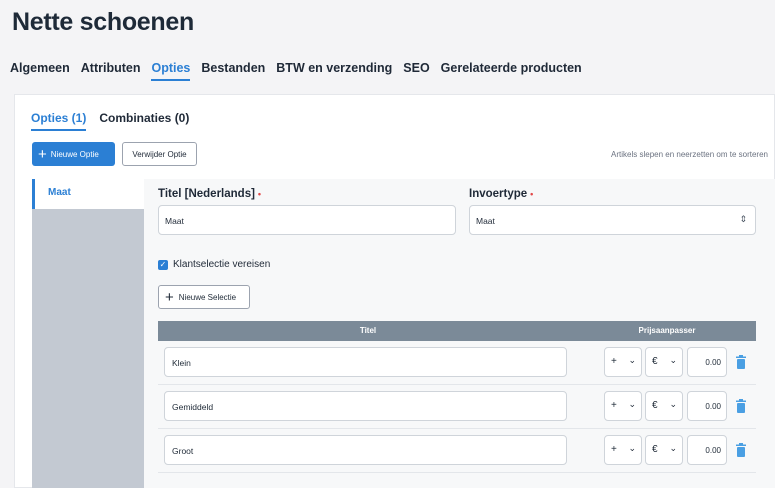  Describe the element at coordinates (365, 450) in the screenshot. I see `selection-title-input: Groot` at that location.